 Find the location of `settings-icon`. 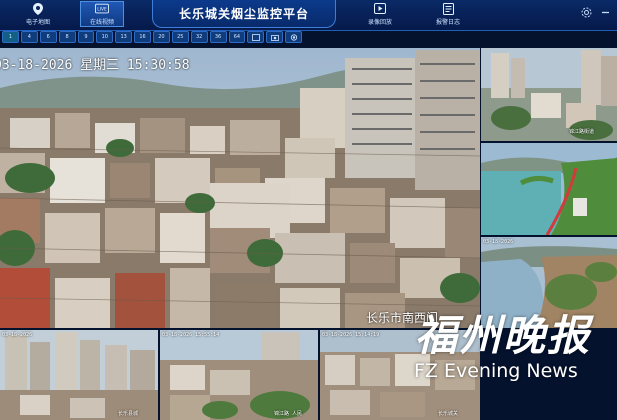

settings-icon is located at coordinates (586, 10).